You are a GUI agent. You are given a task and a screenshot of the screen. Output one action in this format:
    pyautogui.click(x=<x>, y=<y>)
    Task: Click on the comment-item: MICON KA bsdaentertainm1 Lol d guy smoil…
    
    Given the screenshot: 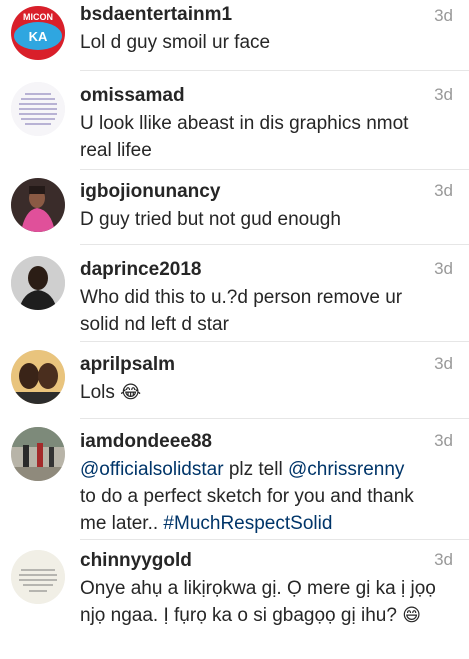 What is the action you would take?
    pyautogui.click(x=234, y=35)
    